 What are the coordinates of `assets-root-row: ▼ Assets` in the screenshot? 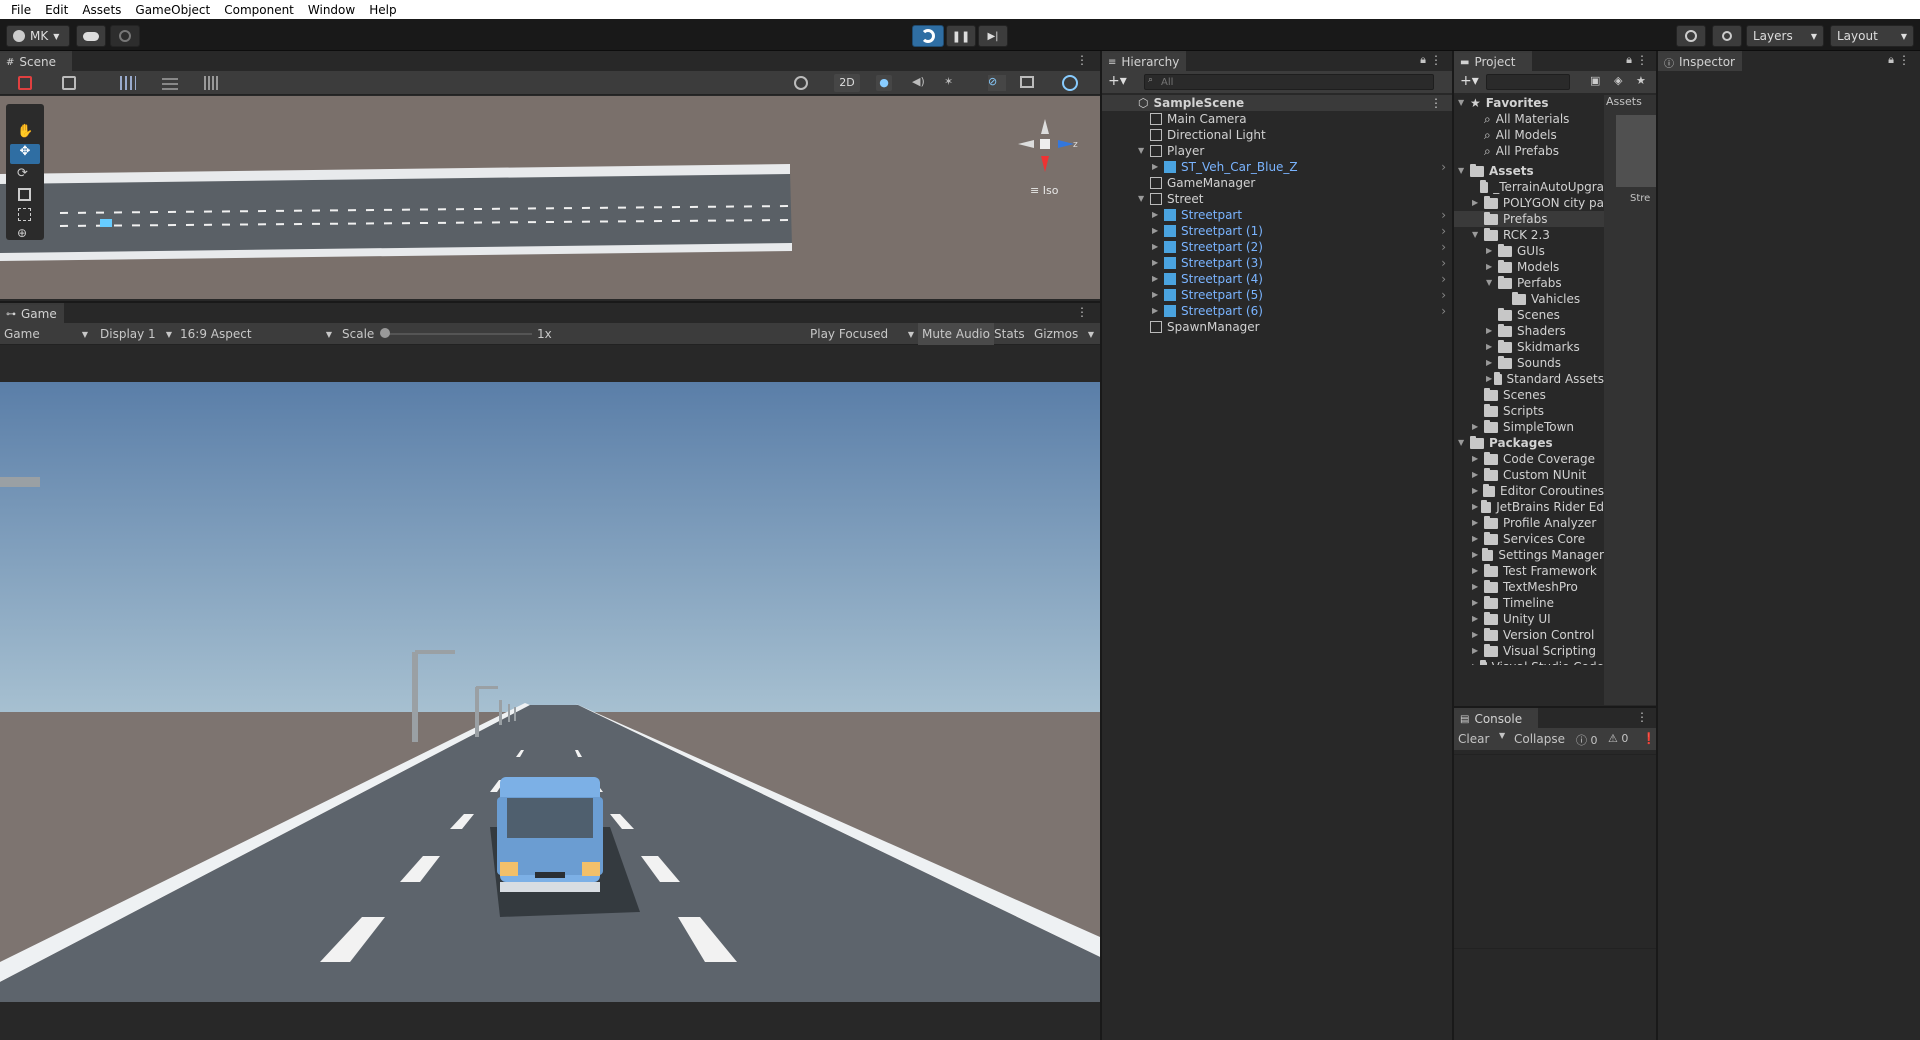 It's located at (1529, 171).